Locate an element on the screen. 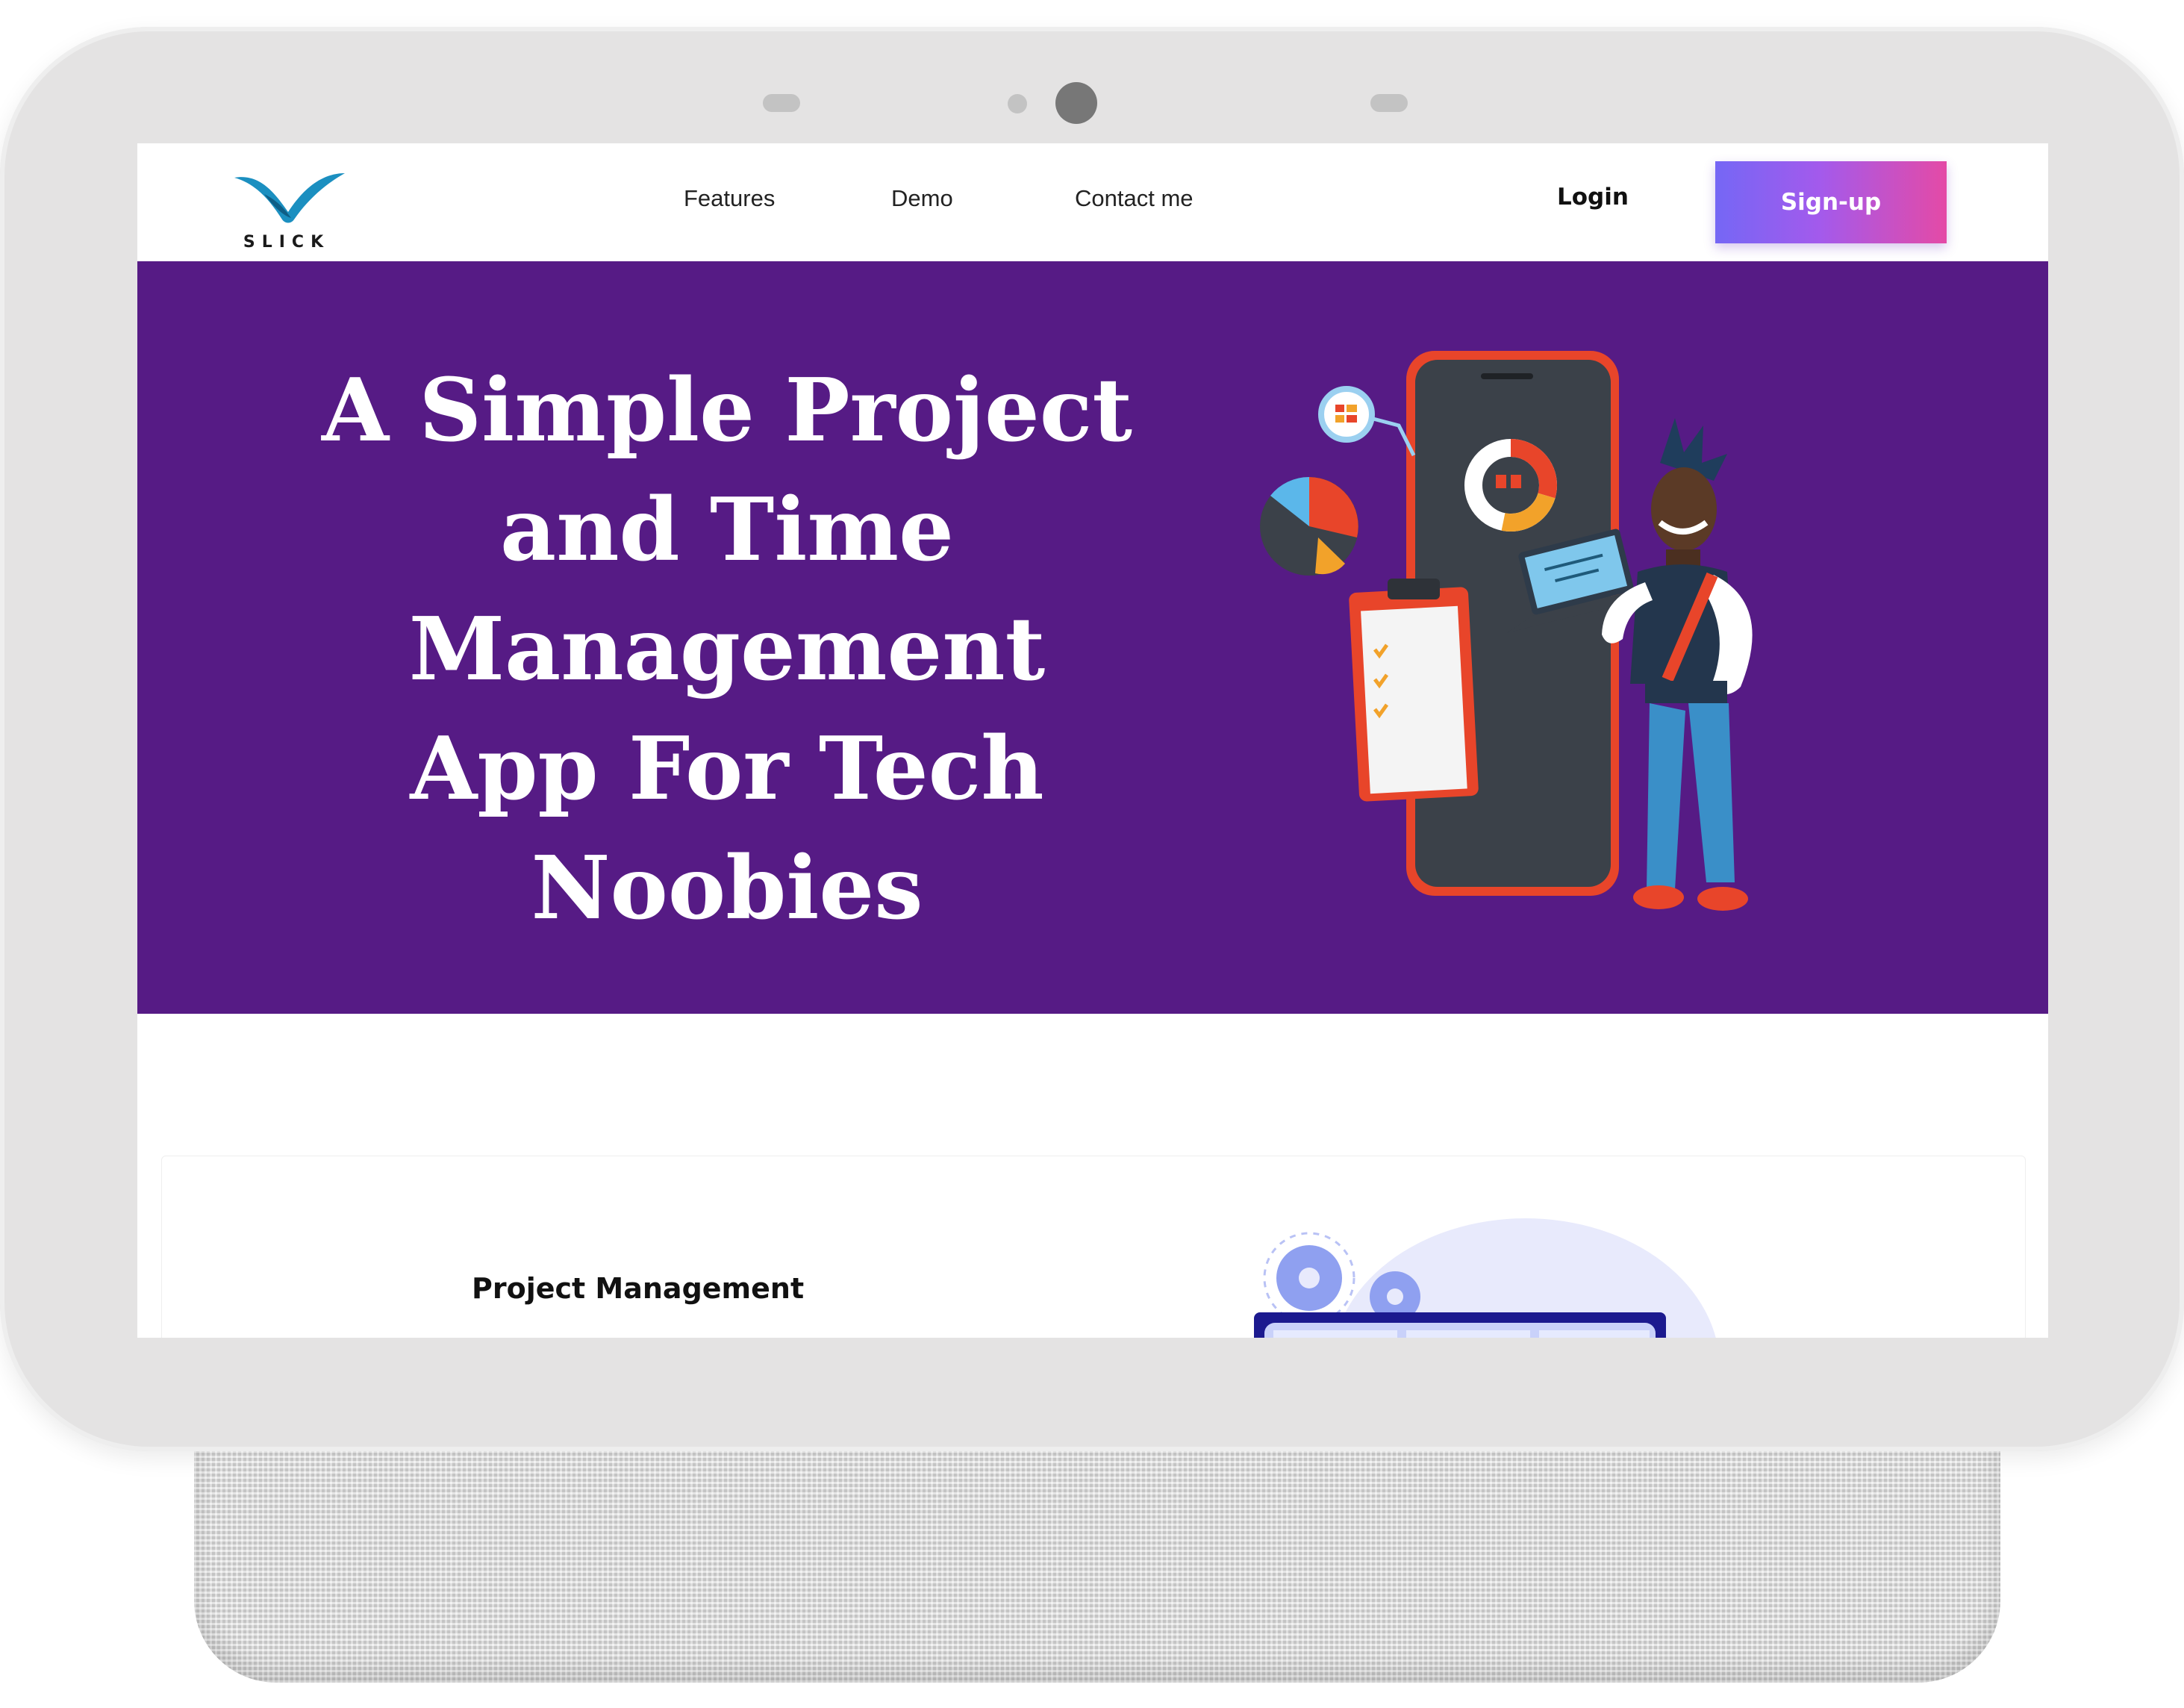 This screenshot has width=2184, height=1708. hero-title-line: and Time is located at coordinates (727, 530).